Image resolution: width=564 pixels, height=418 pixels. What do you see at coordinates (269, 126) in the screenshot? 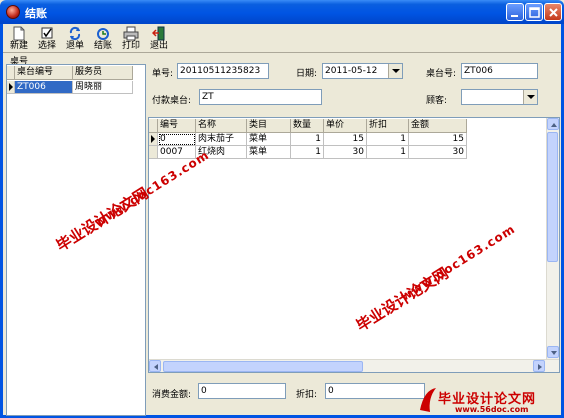
I see `column-header-category: 类目` at bounding box center [269, 126].